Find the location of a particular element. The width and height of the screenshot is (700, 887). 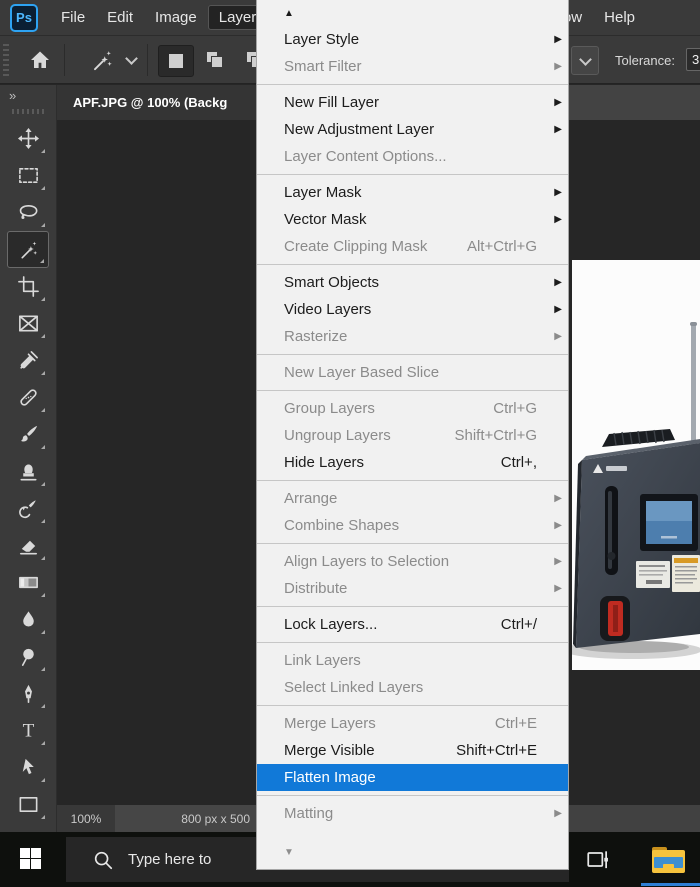

tool-lasso is located at coordinates (28, 212).